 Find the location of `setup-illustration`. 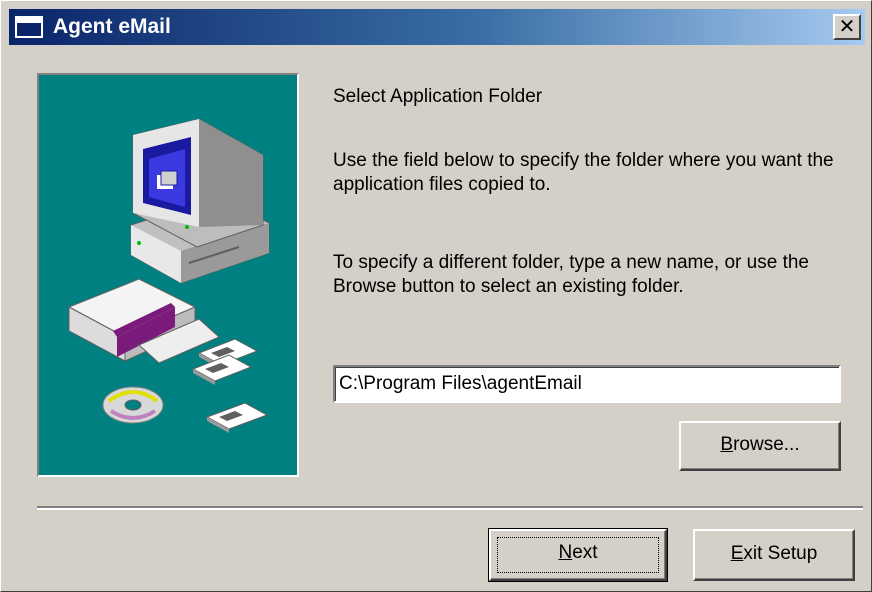

setup-illustration is located at coordinates (168, 275).